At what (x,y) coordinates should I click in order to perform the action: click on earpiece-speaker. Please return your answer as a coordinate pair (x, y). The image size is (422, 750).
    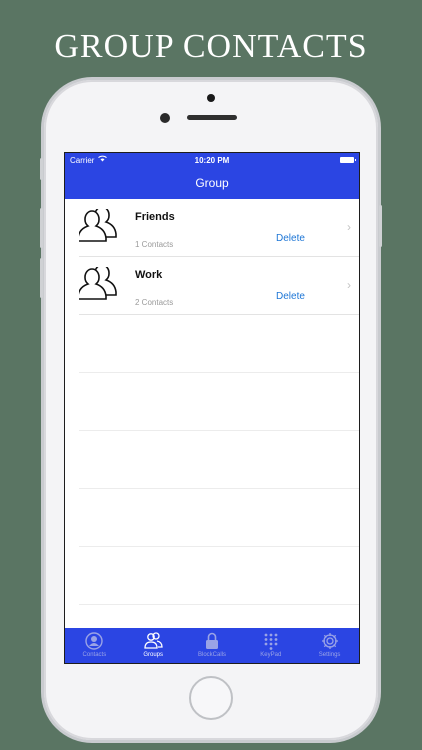
    Looking at the image, I should click on (212, 117).